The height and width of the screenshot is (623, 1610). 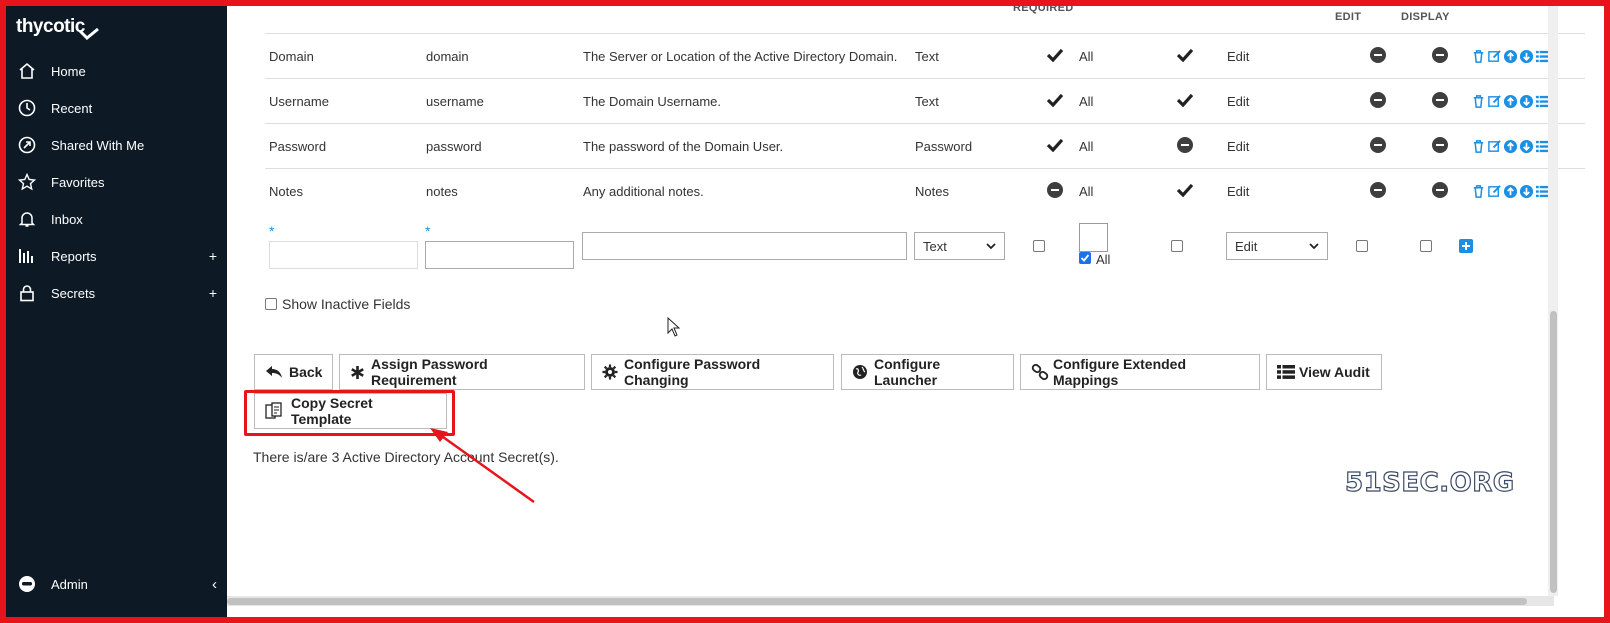 What do you see at coordinates (1362, 246) in the screenshot?
I see `new-field-edit-checkbox` at bounding box center [1362, 246].